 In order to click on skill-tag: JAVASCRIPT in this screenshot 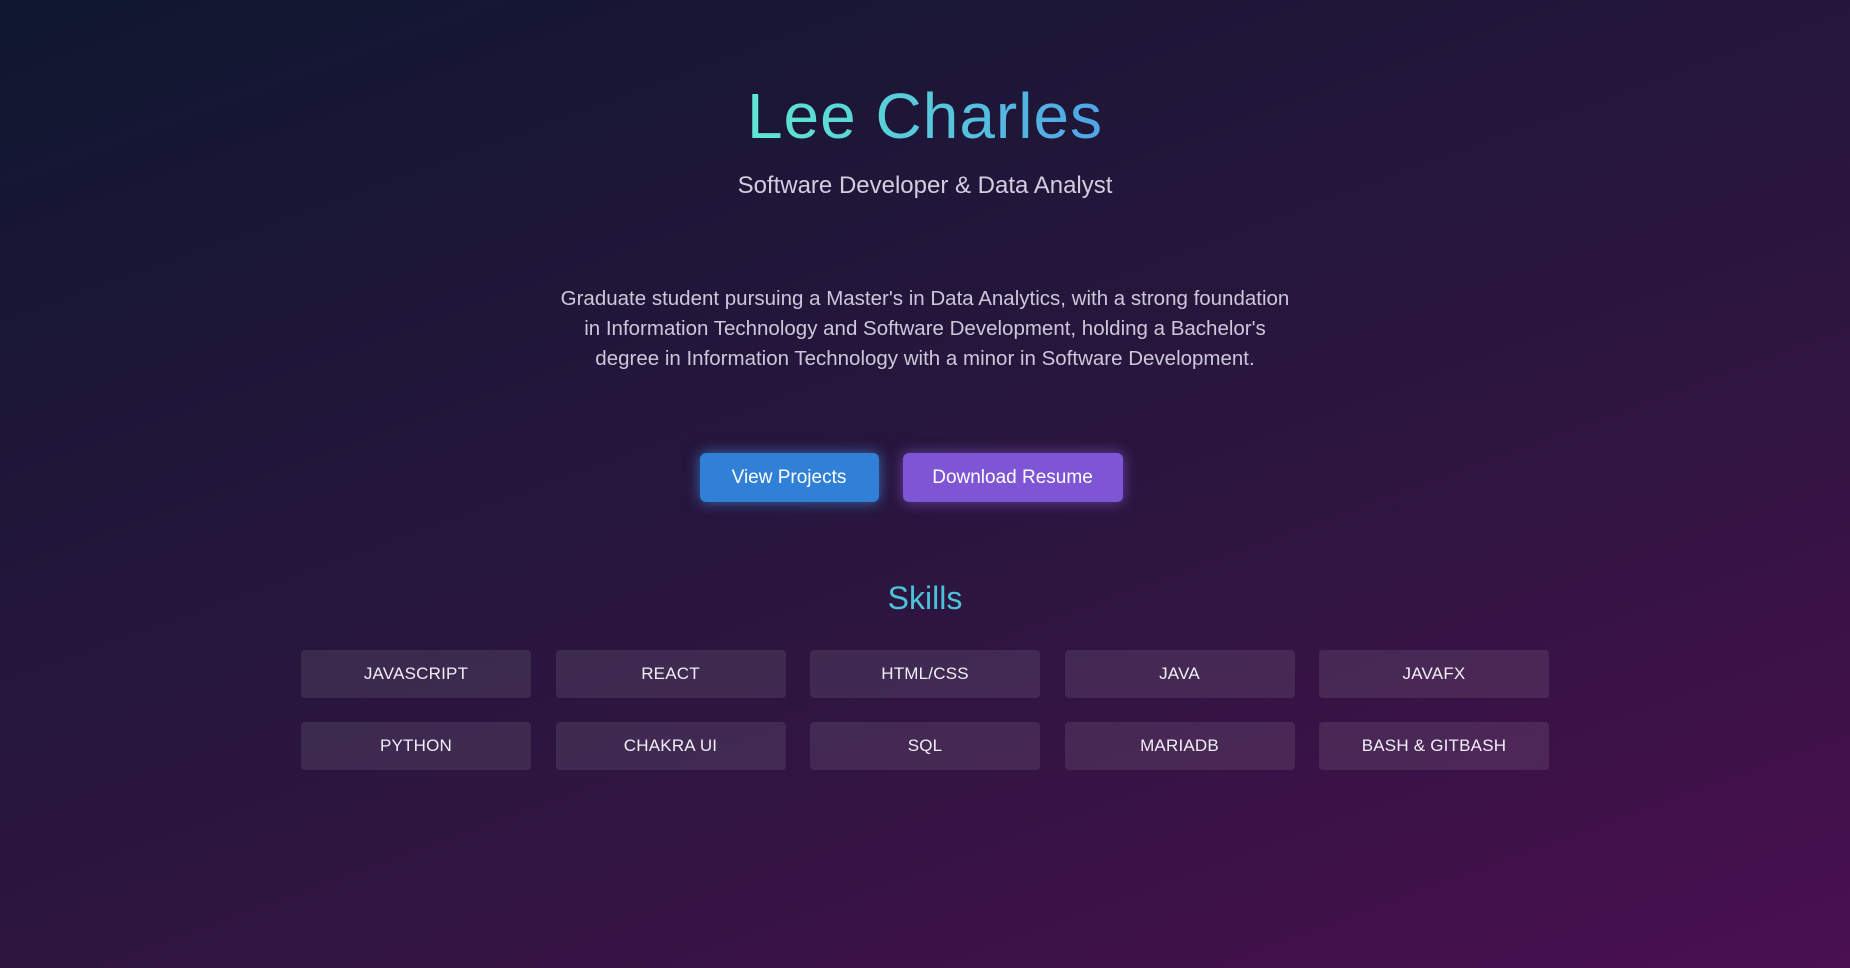, I will do `click(416, 674)`.